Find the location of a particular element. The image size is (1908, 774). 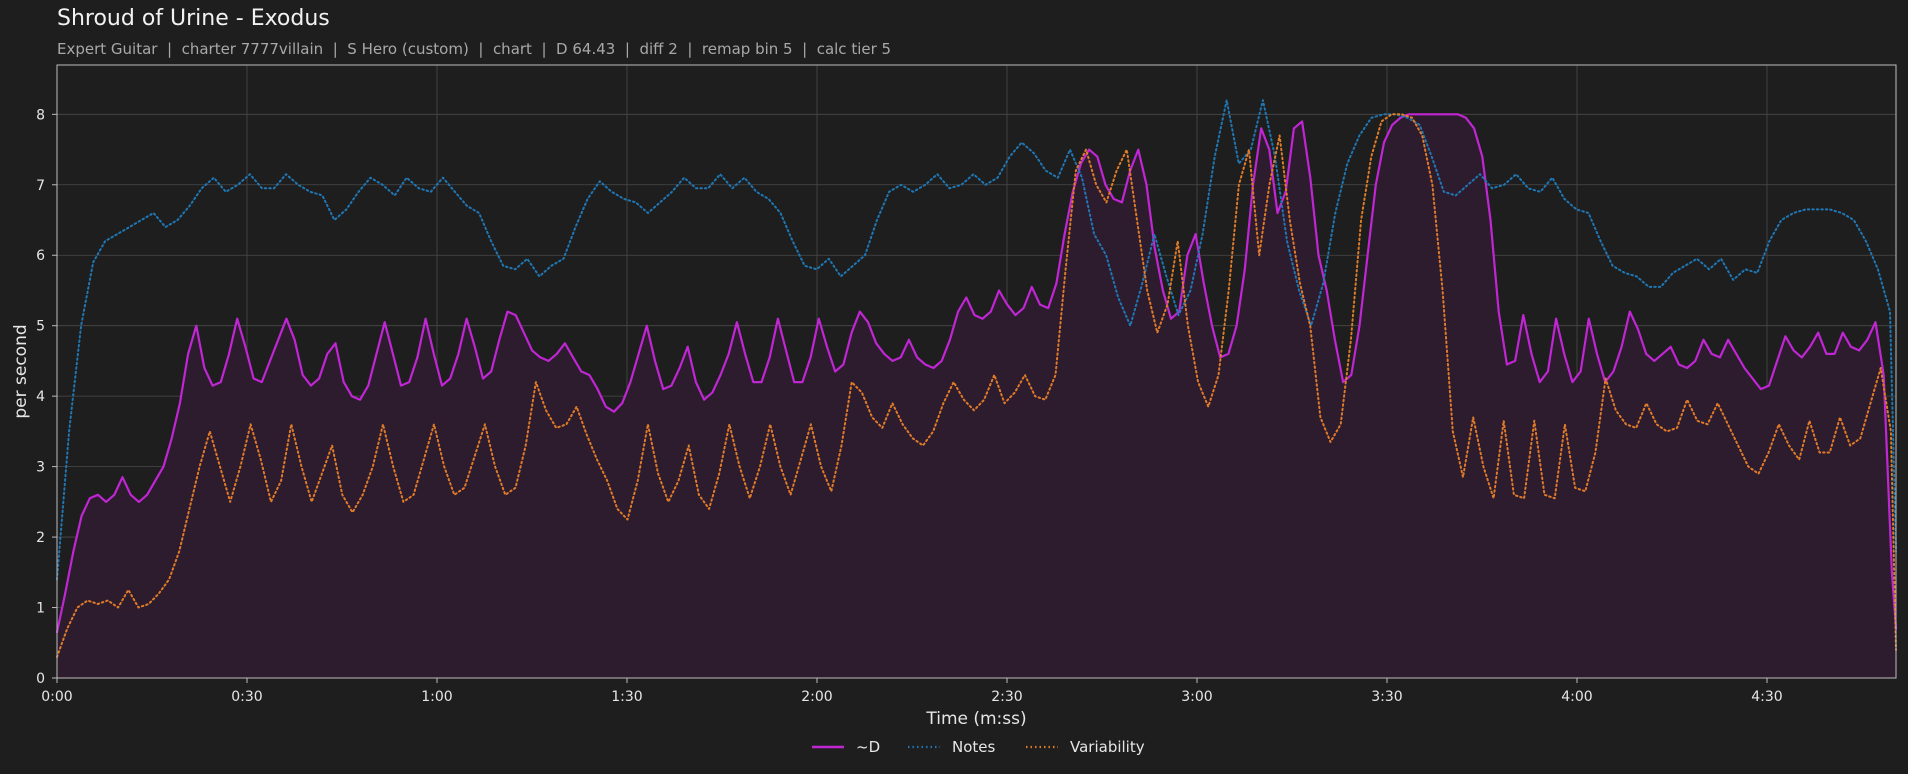

y-axis-label: per second is located at coordinates (21, 371).